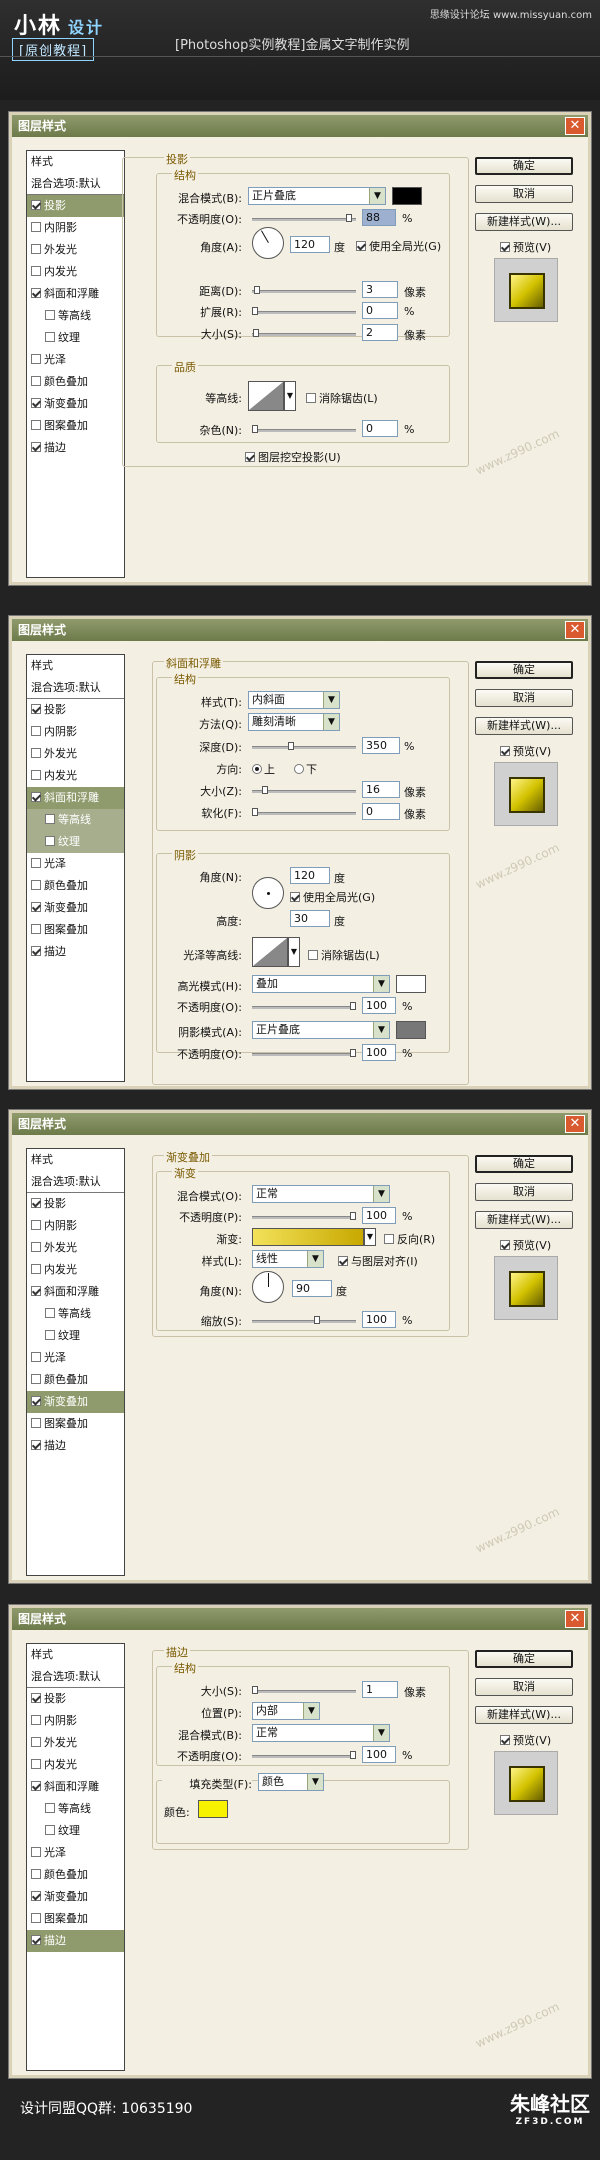  Describe the element at coordinates (75, 228) in the screenshot. I see `style-item-inner-shadow: 内阴影` at that location.